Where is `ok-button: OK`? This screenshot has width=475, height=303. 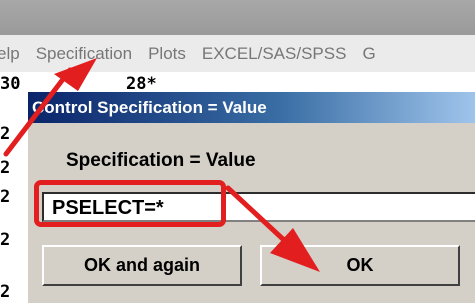
ok-button: OK is located at coordinates (360, 265).